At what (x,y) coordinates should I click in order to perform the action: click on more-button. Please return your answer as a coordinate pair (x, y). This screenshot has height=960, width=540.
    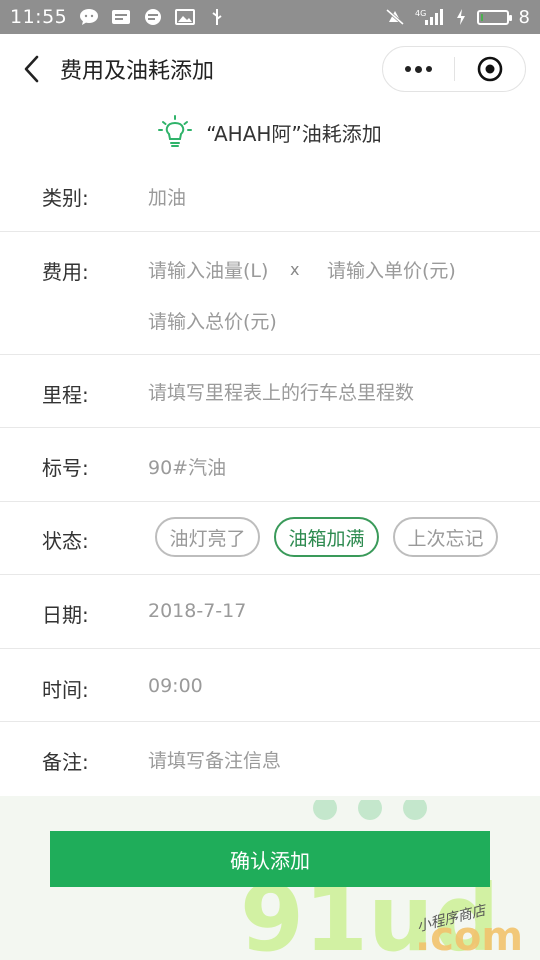
    Looking at the image, I should click on (418, 69).